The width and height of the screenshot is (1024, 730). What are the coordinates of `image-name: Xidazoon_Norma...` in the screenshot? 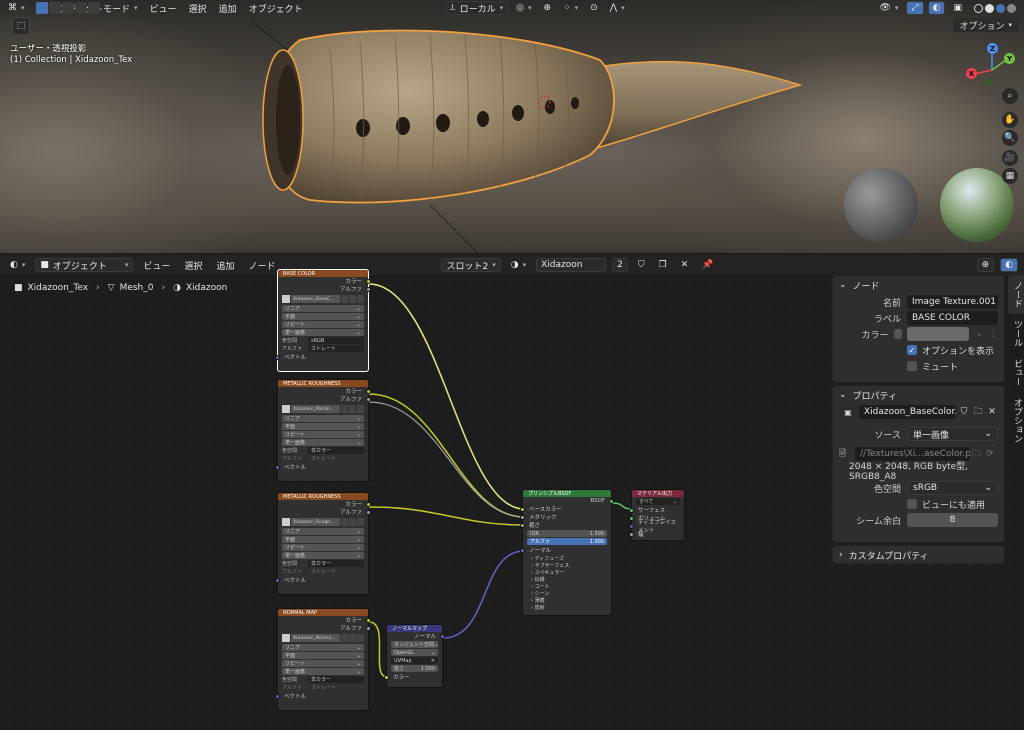 It's located at (315, 638).